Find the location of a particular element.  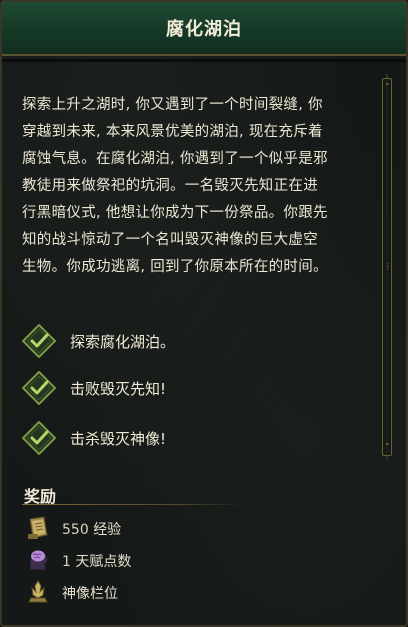

reward-label: 神像栏位 is located at coordinates (90, 594).